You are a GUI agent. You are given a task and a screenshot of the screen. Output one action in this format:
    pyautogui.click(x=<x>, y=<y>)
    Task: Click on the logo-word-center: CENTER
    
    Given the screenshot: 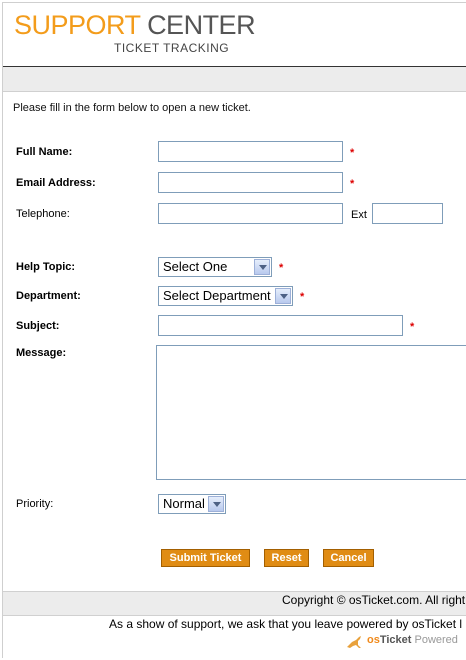 What is the action you would take?
    pyautogui.click(x=201, y=25)
    